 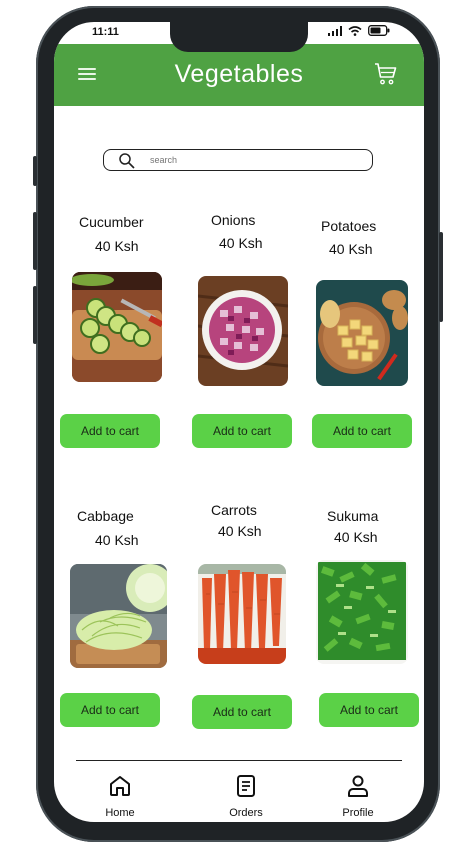 What do you see at coordinates (111, 222) in the screenshot?
I see `product-name: Cucumber` at bounding box center [111, 222].